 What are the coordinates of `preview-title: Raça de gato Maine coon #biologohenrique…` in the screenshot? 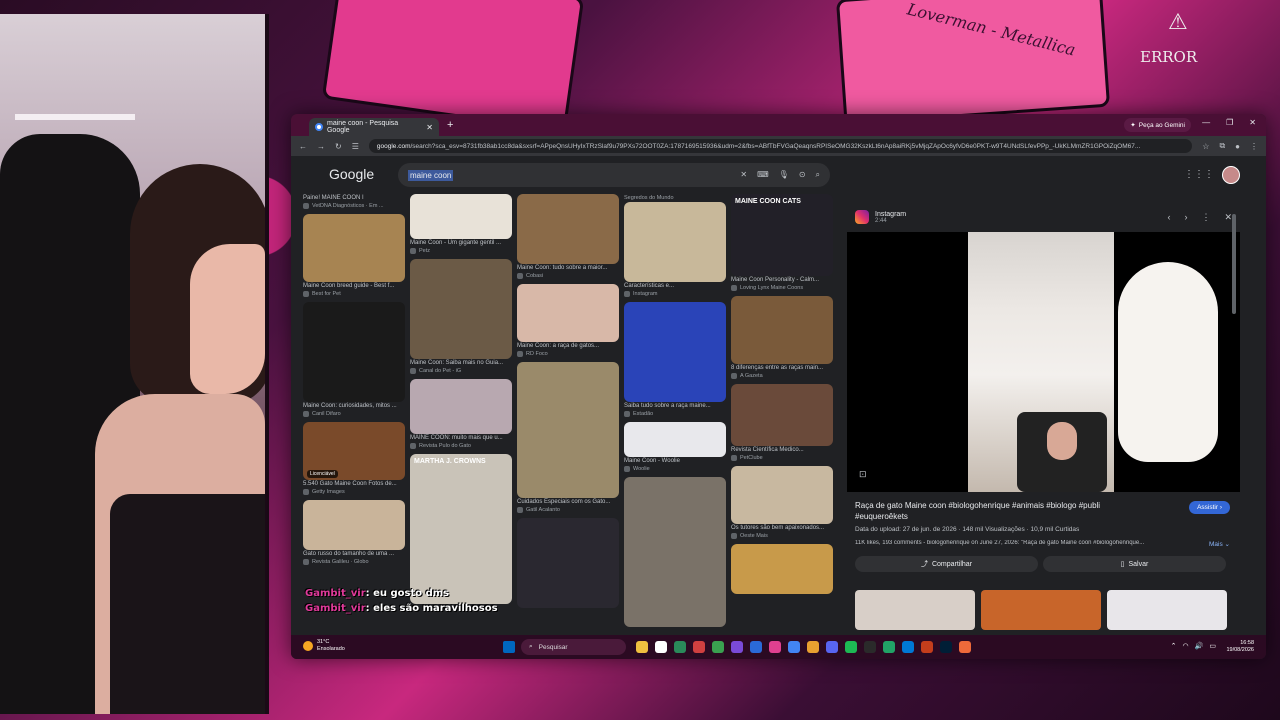 It's located at (1005, 511).